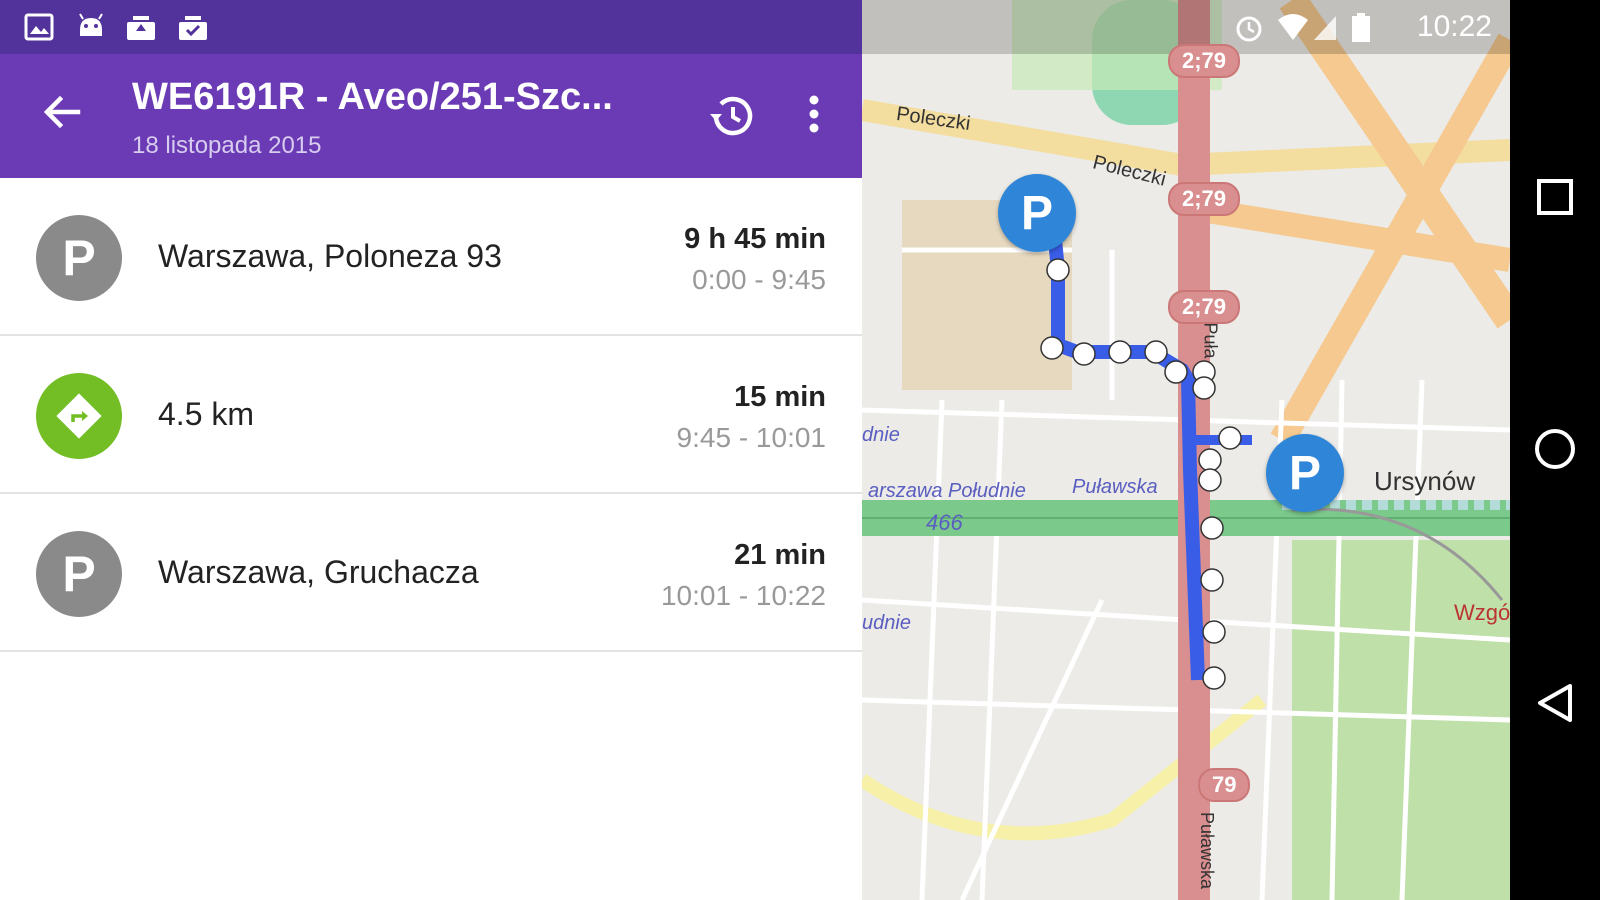 Image resolution: width=1600 pixels, height=900 pixels. What do you see at coordinates (1454, 26) in the screenshot?
I see `status-time: 10:22` at bounding box center [1454, 26].